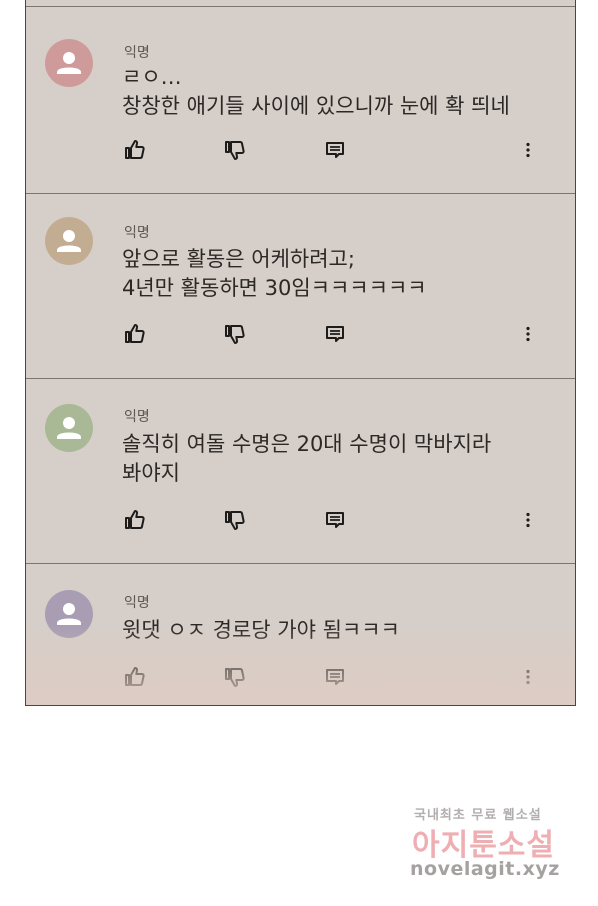 The image size is (598, 906). Describe the element at coordinates (316, 91) in the screenshot. I see `comment-text: ㄹㅇ… 창창한 애기들 사이에 있으니까 눈에 확 띄네` at that location.